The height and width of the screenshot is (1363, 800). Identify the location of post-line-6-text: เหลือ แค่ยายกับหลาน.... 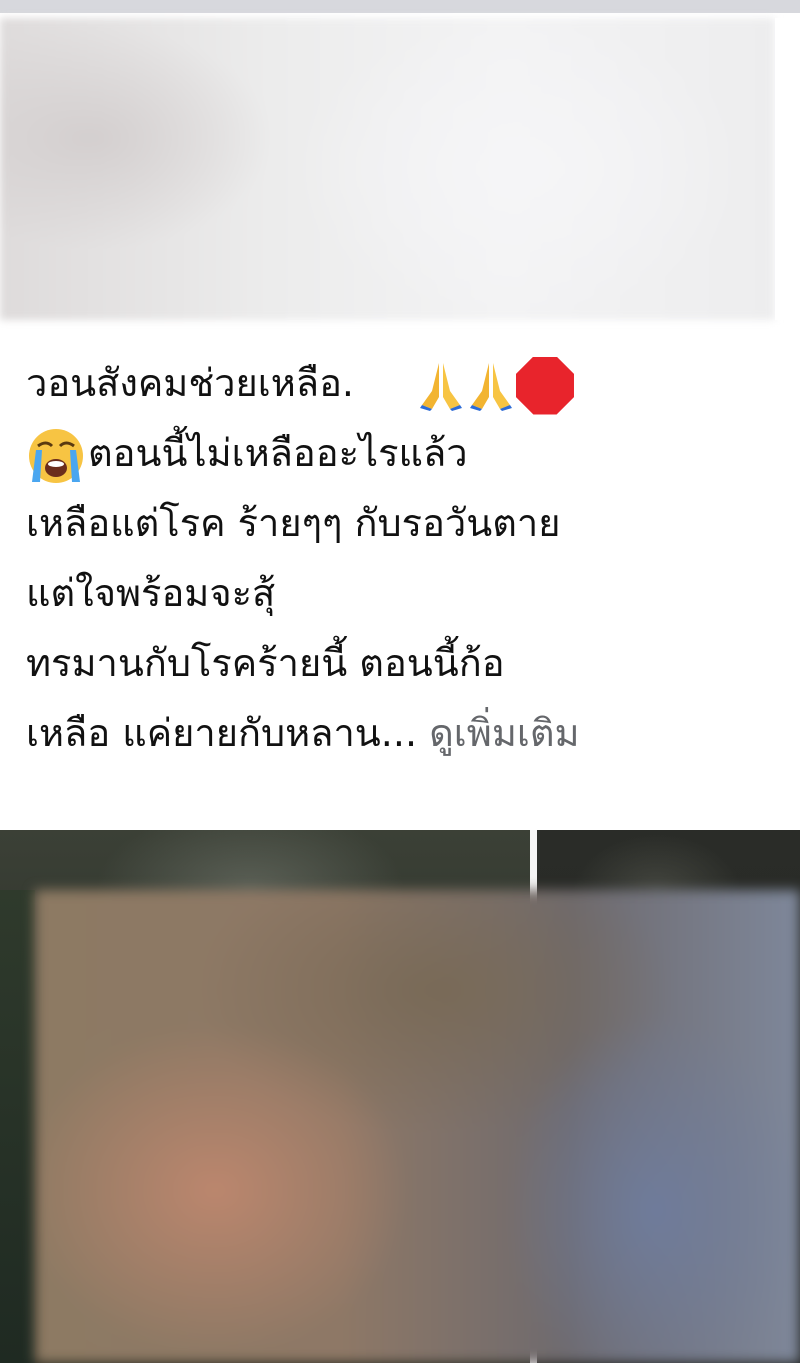
(222, 733).